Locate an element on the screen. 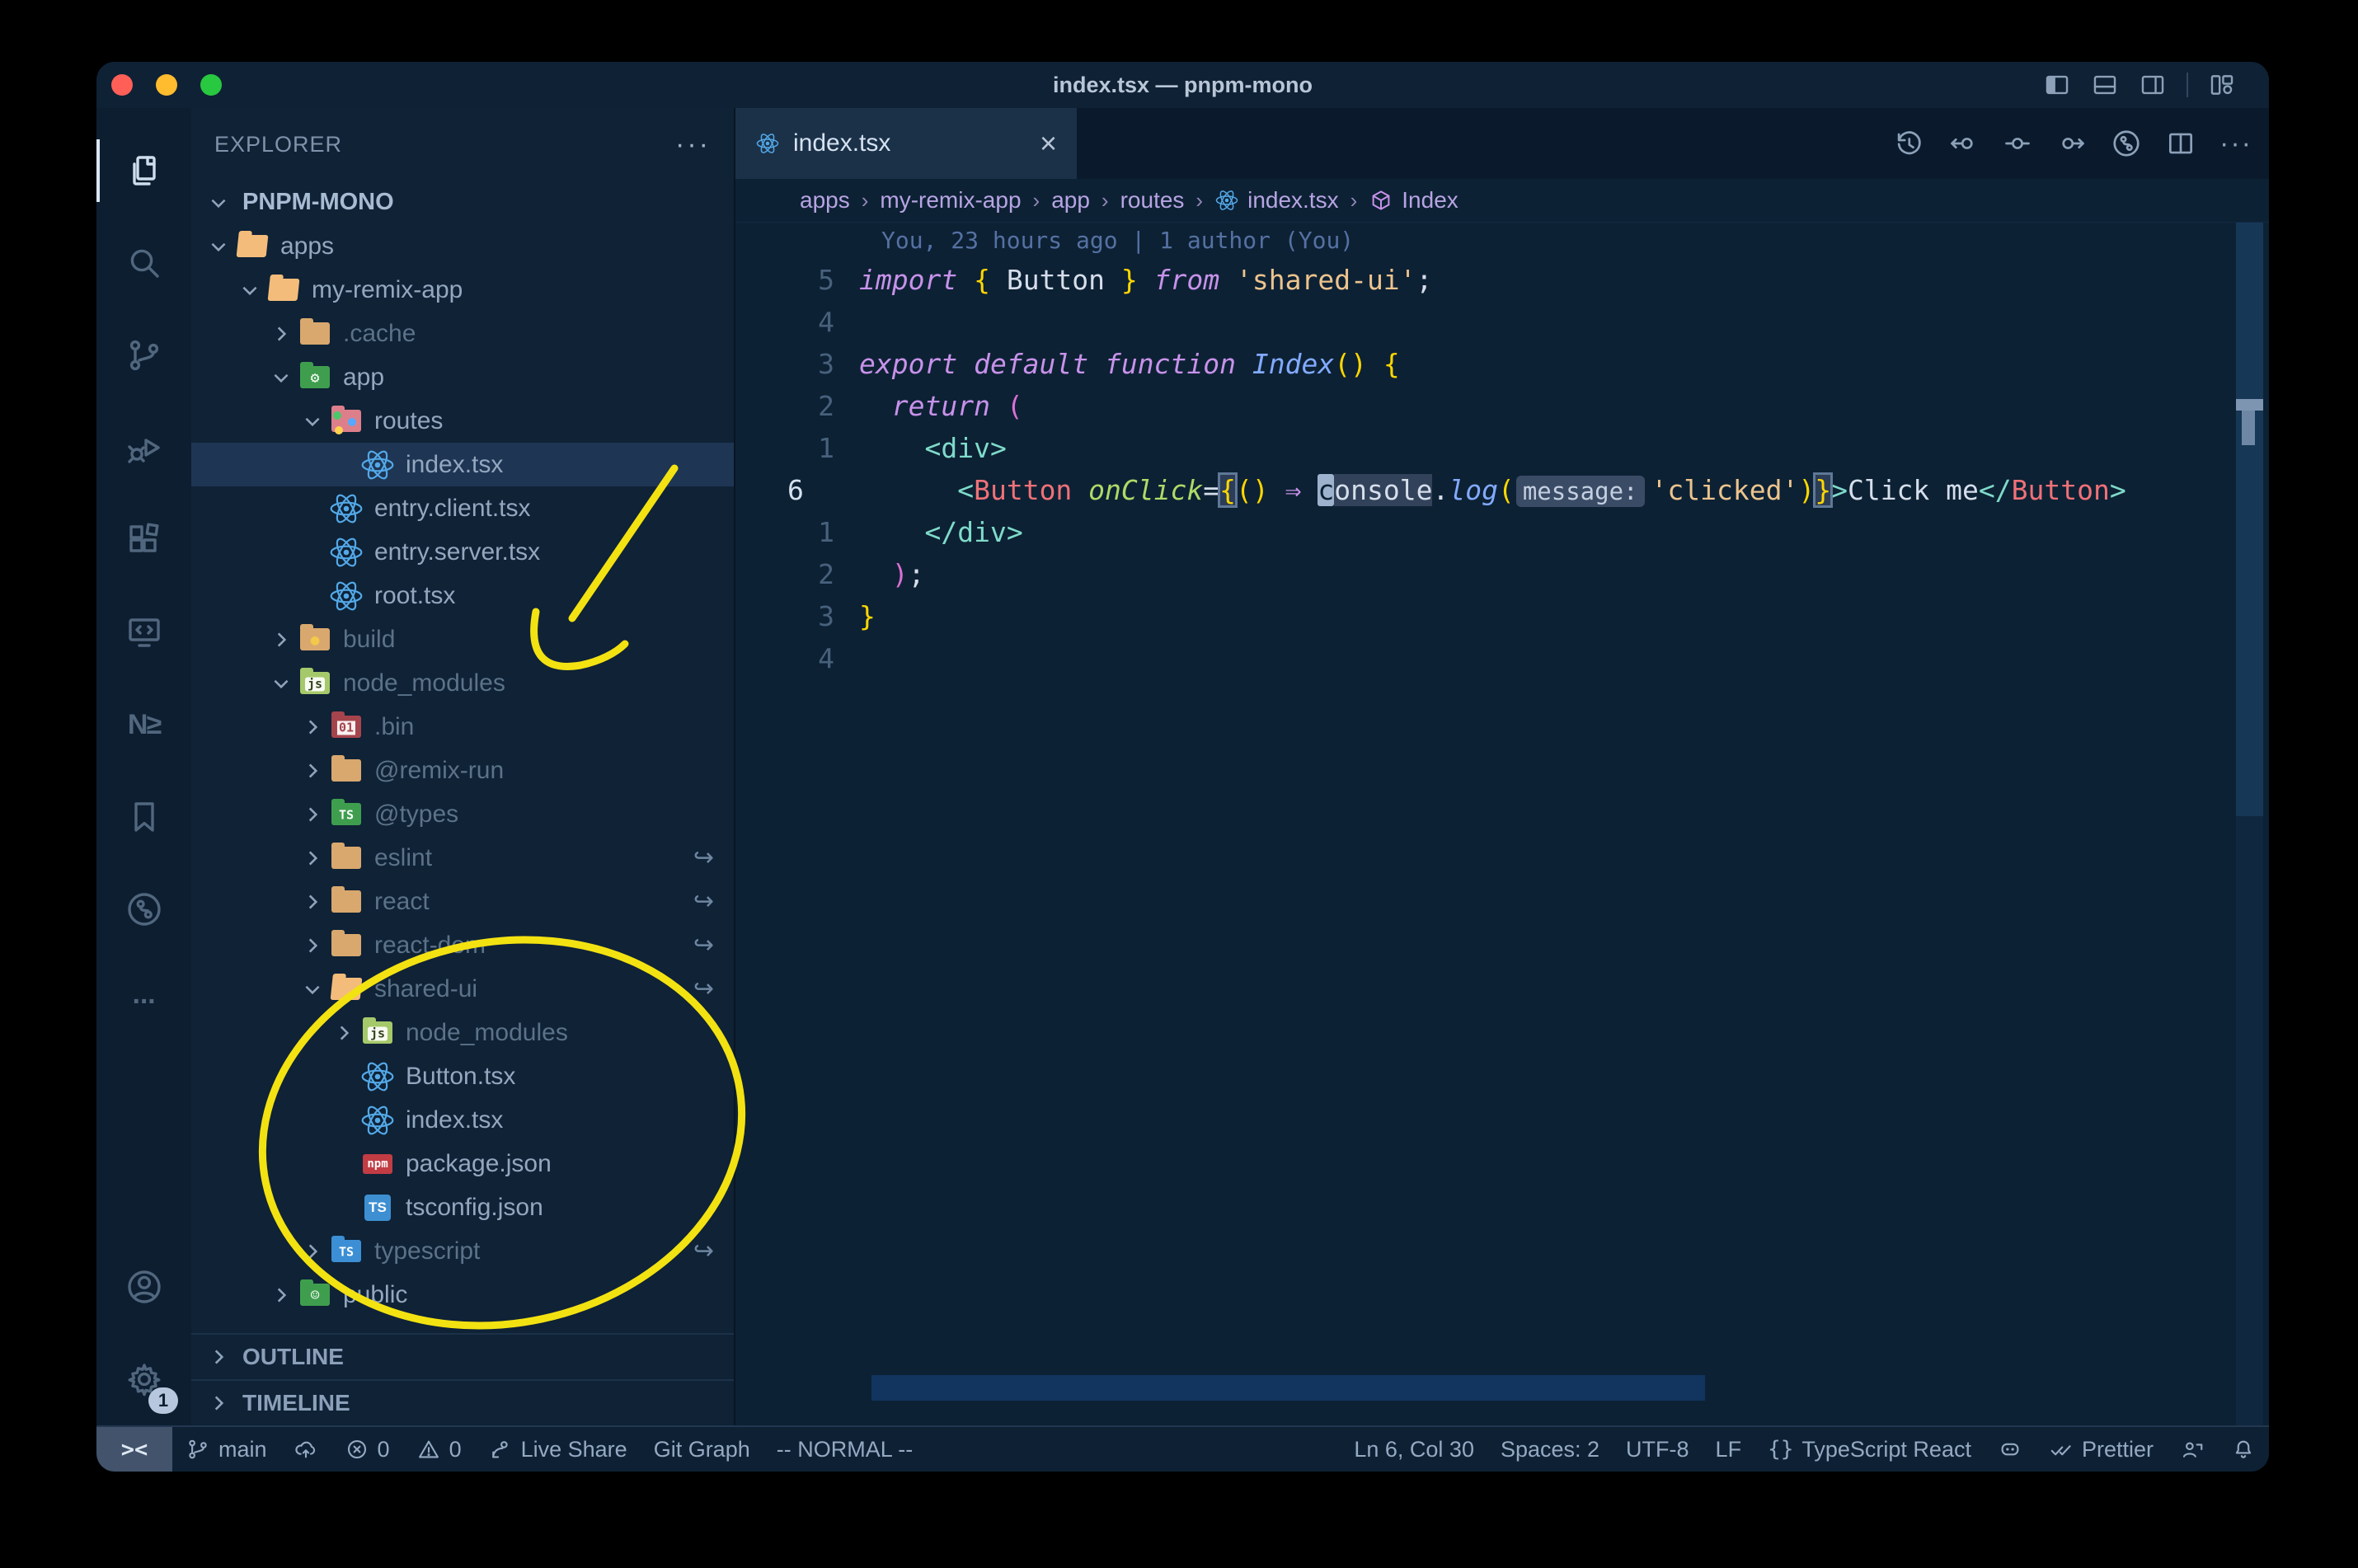 Image resolution: width=2358 pixels, height=1568 pixels. status-live-share: Live Share is located at coordinates (558, 1449).